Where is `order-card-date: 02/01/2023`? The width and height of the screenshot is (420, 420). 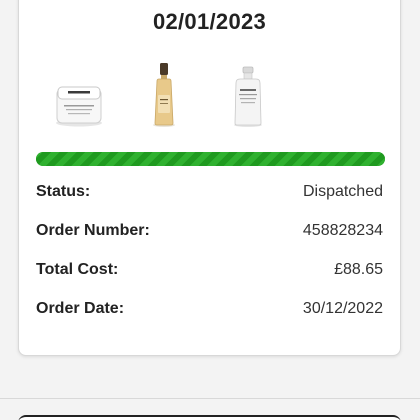 order-card-date: 02/01/2023 is located at coordinates (209, 21).